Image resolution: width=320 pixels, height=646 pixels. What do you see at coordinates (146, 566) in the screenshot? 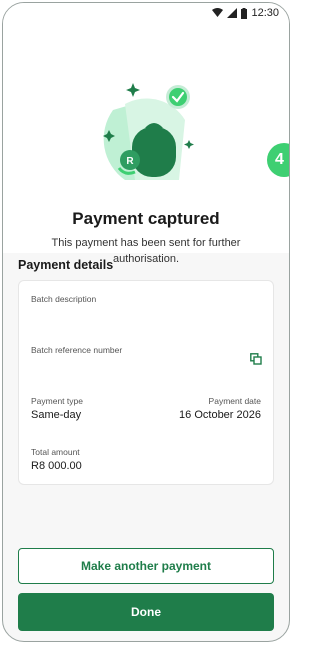
I see `make-another-payment-button: Make another payment` at bounding box center [146, 566].